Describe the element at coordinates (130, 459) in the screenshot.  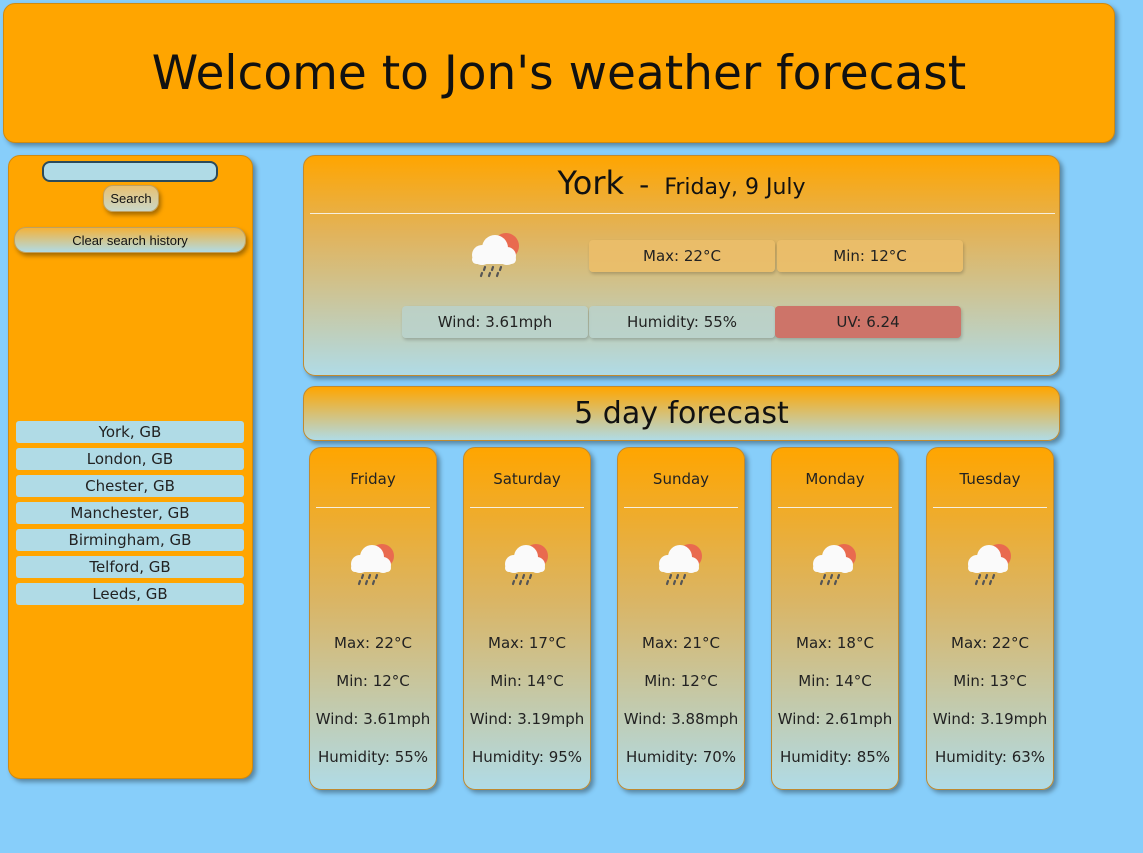
I see `history-item: London, GB` at that location.